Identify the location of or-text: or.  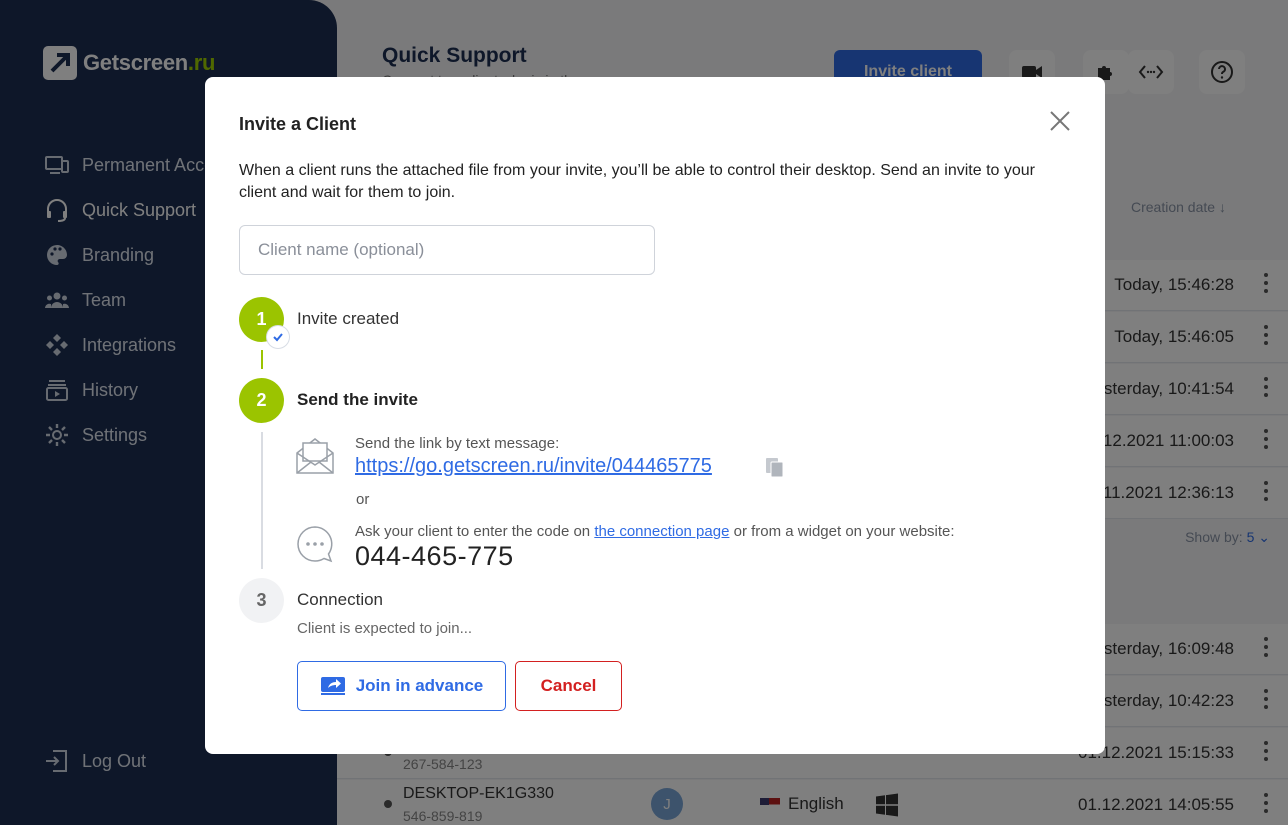
(363, 499).